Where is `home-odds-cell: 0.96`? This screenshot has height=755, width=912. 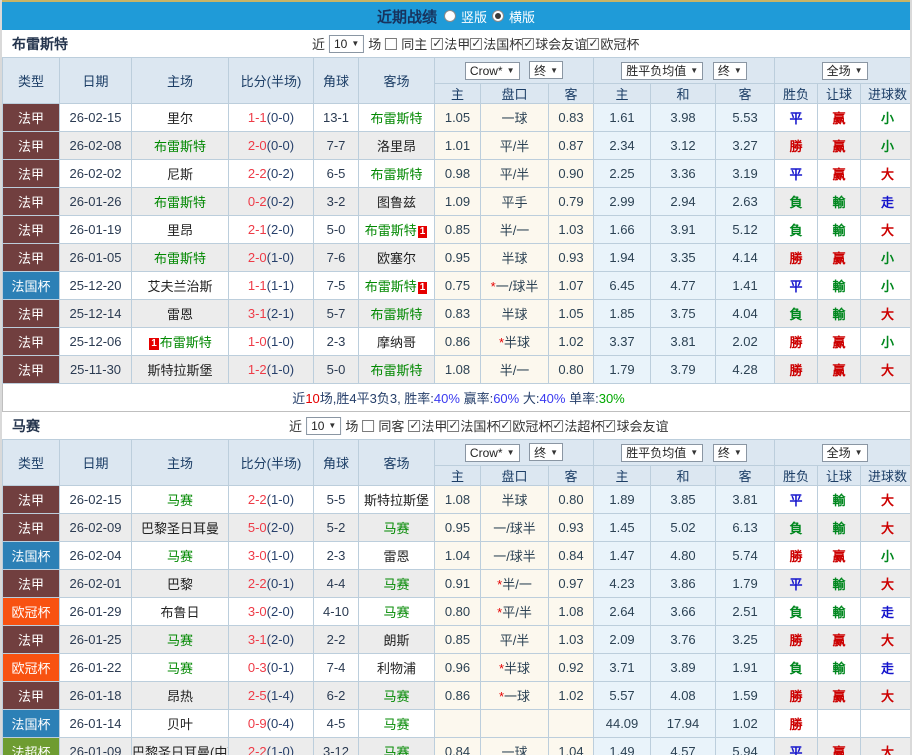 home-odds-cell: 0.96 is located at coordinates (457, 667).